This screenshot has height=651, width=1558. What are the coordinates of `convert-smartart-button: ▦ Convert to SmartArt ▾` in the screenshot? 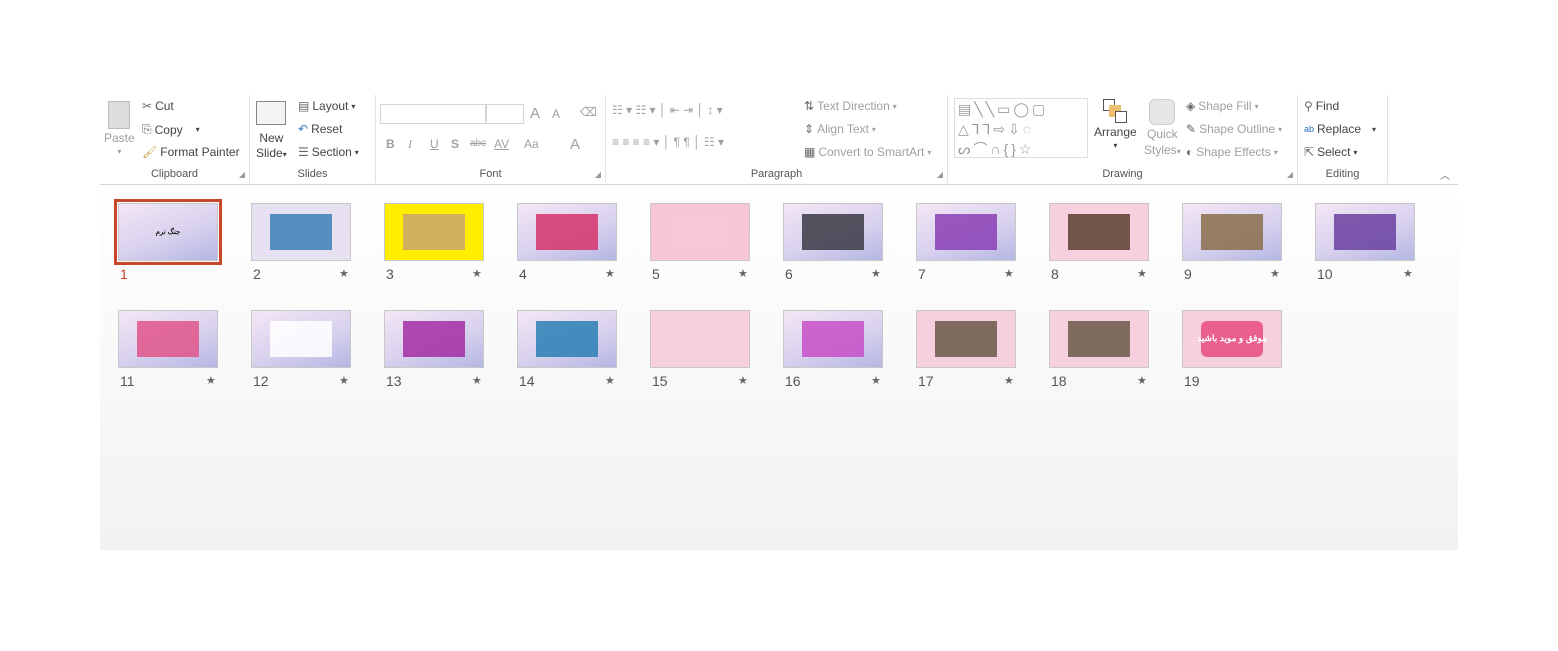 It's located at (867, 152).